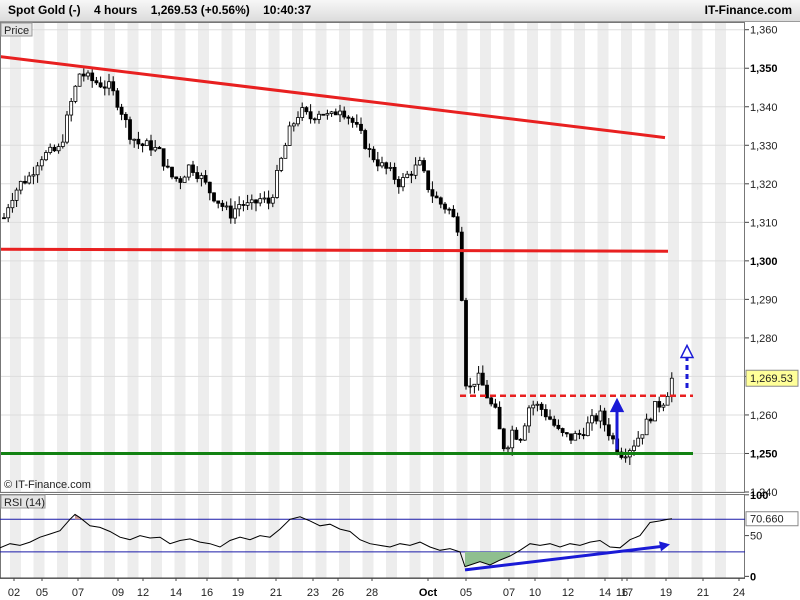 This screenshot has height=600, width=800. I want to click on price-tick-label: 1,350, so click(764, 69).